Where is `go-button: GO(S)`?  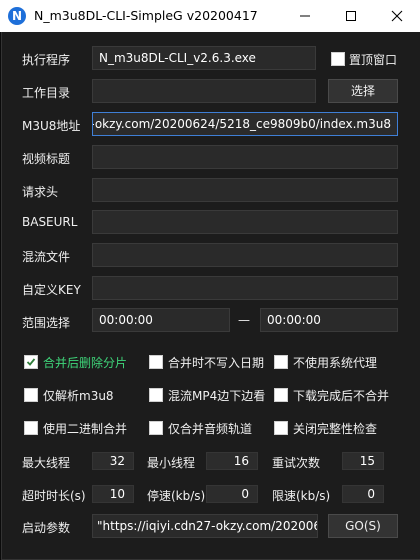 go-button: GO(S) is located at coordinates (363, 526).